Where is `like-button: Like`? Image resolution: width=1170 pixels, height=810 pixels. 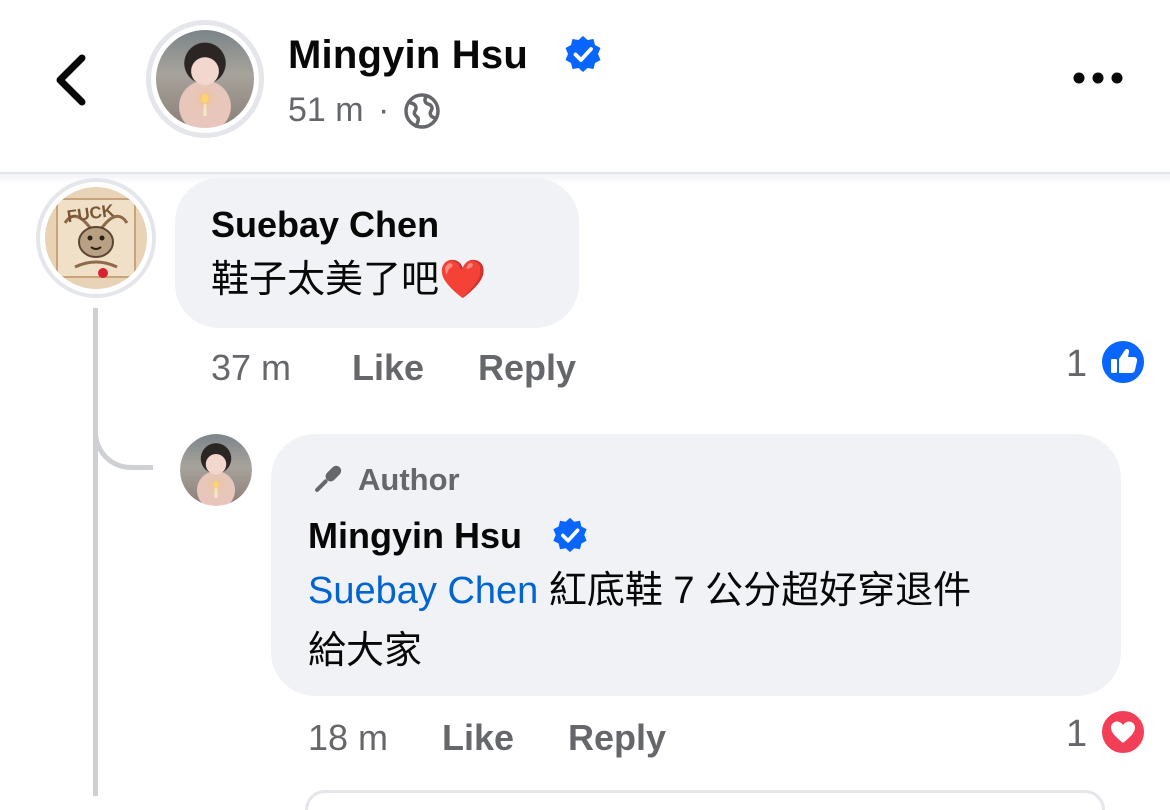
like-button: Like is located at coordinates (388, 368).